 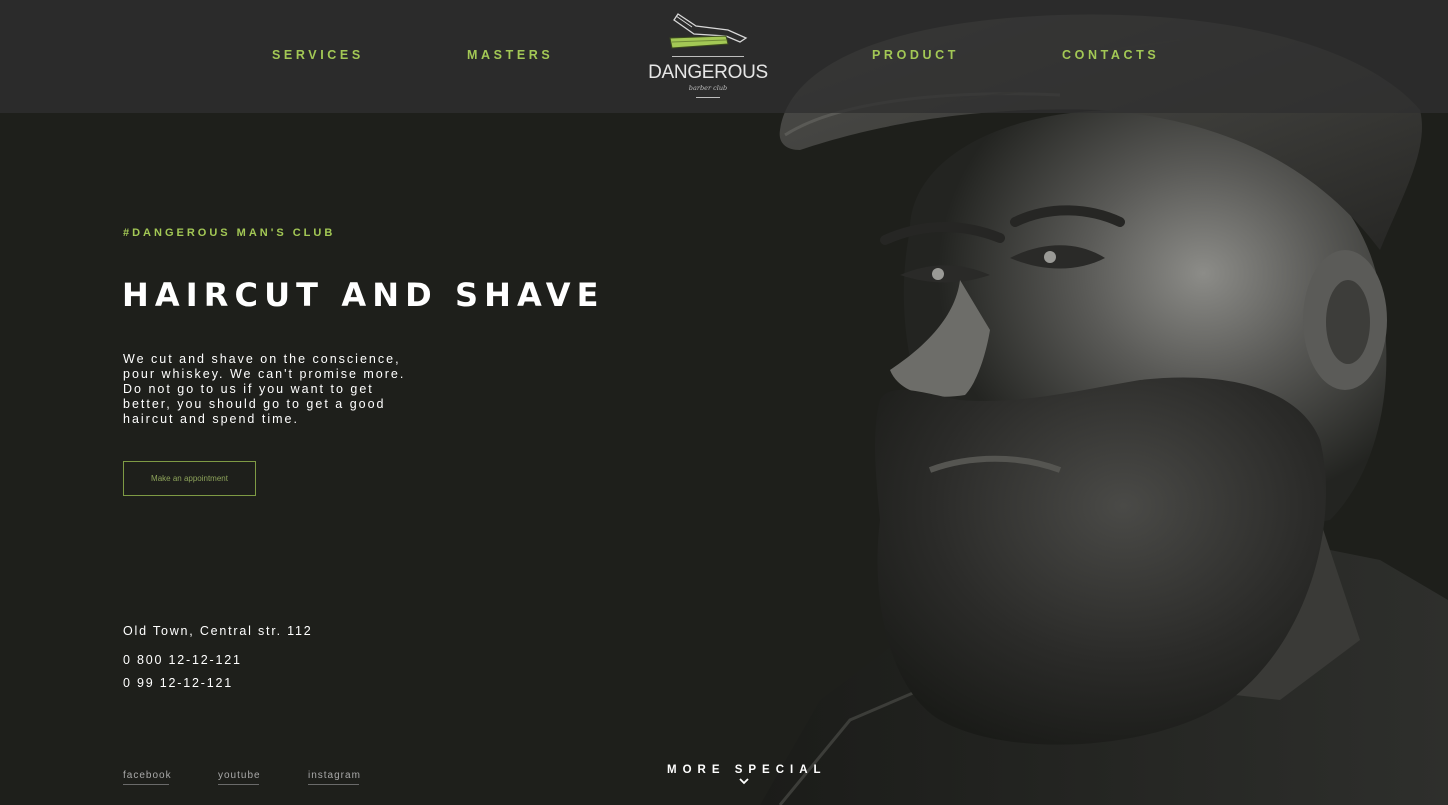 I want to click on social-facebook-link: facebook, so click(x=147, y=777).